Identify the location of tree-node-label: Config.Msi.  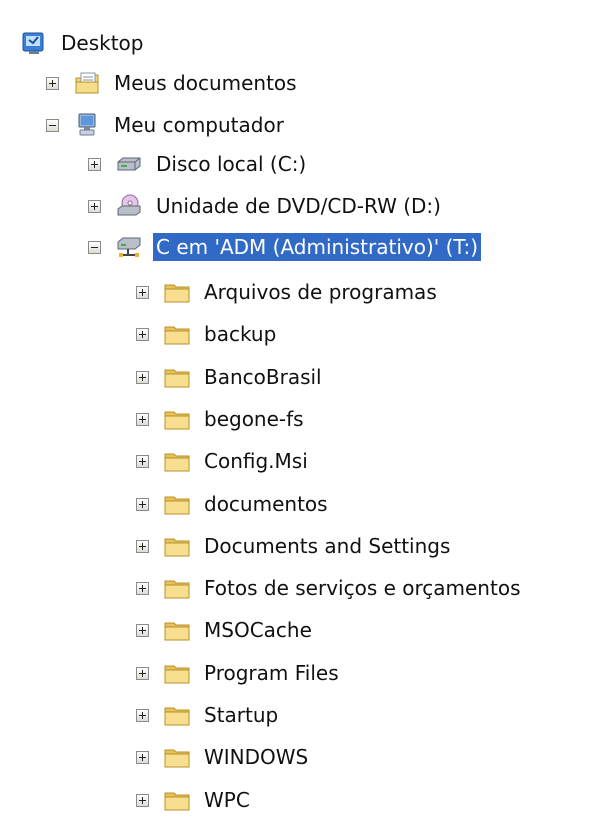
(256, 461).